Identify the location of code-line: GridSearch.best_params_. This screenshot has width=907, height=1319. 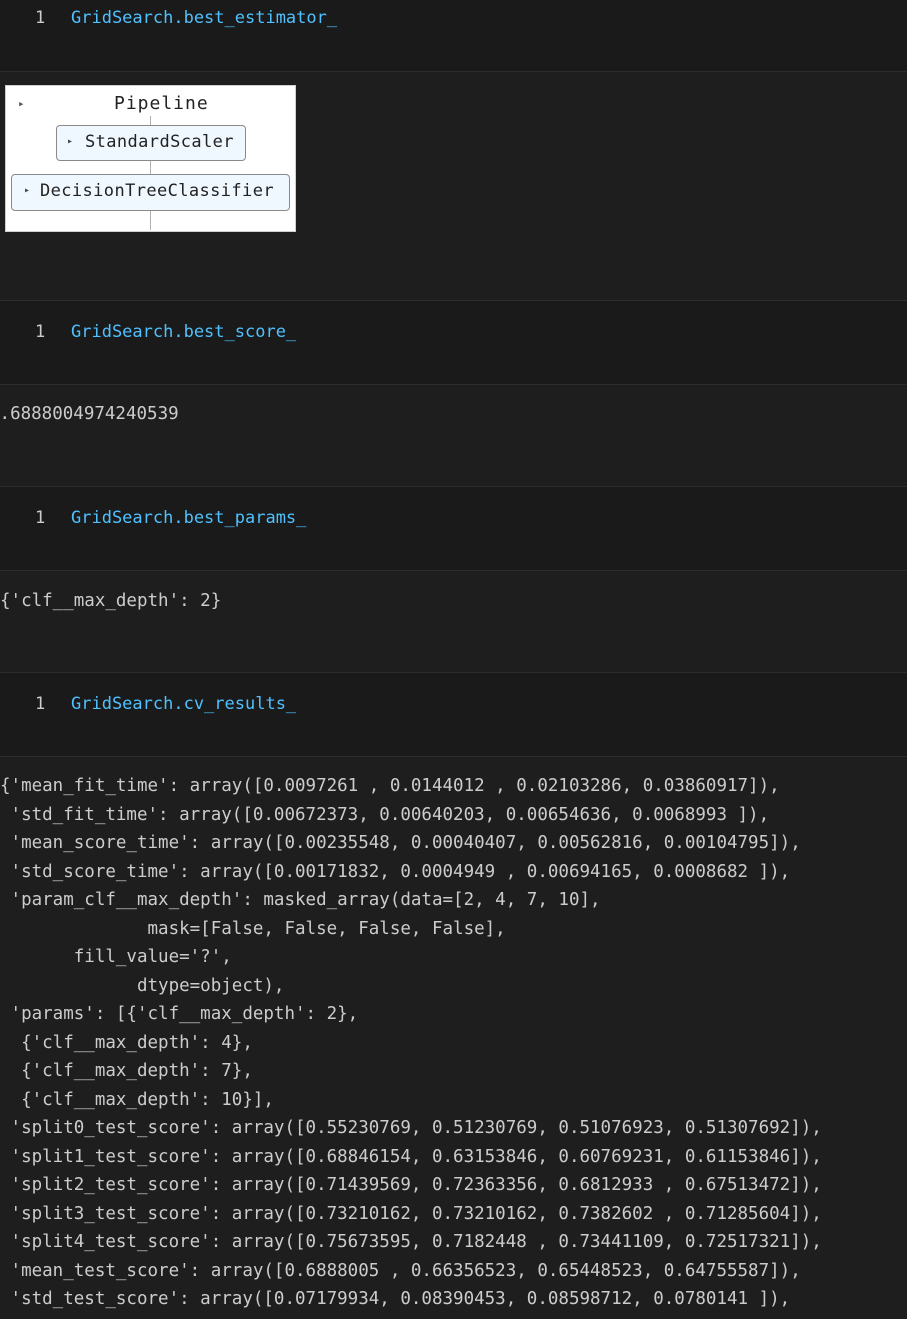
(188, 518).